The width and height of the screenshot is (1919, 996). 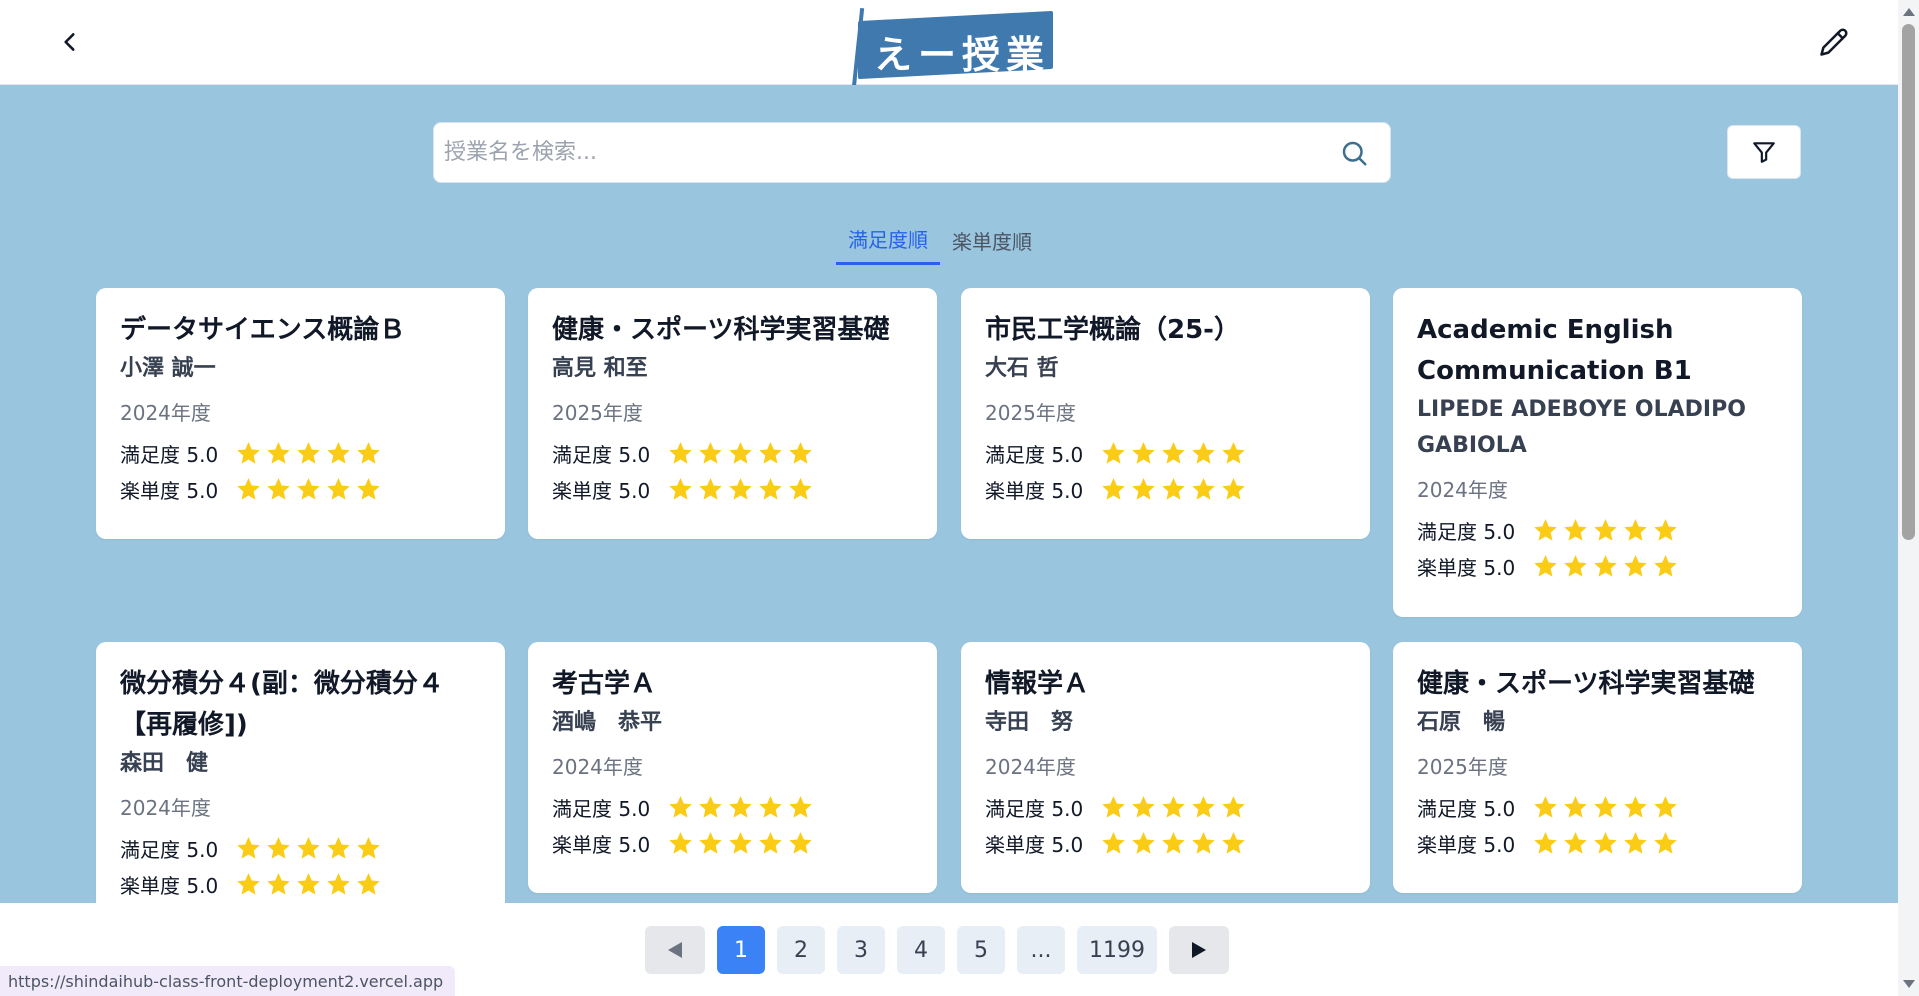 What do you see at coordinates (282, 704) in the screenshot?
I see `course-title: 微分積分４(副：微分積分４【再履修])` at bounding box center [282, 704].